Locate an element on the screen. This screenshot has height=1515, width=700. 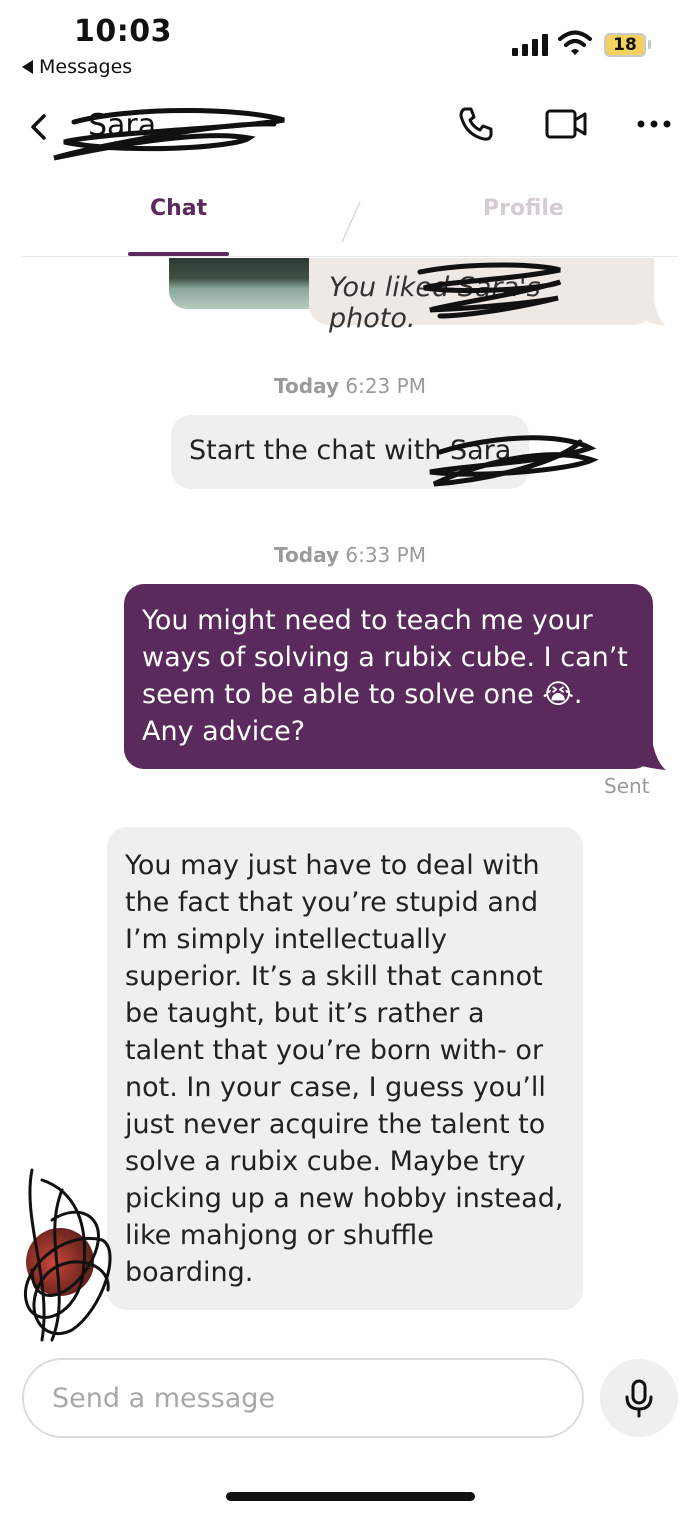
avatar is located at coordinates (60, 1262).